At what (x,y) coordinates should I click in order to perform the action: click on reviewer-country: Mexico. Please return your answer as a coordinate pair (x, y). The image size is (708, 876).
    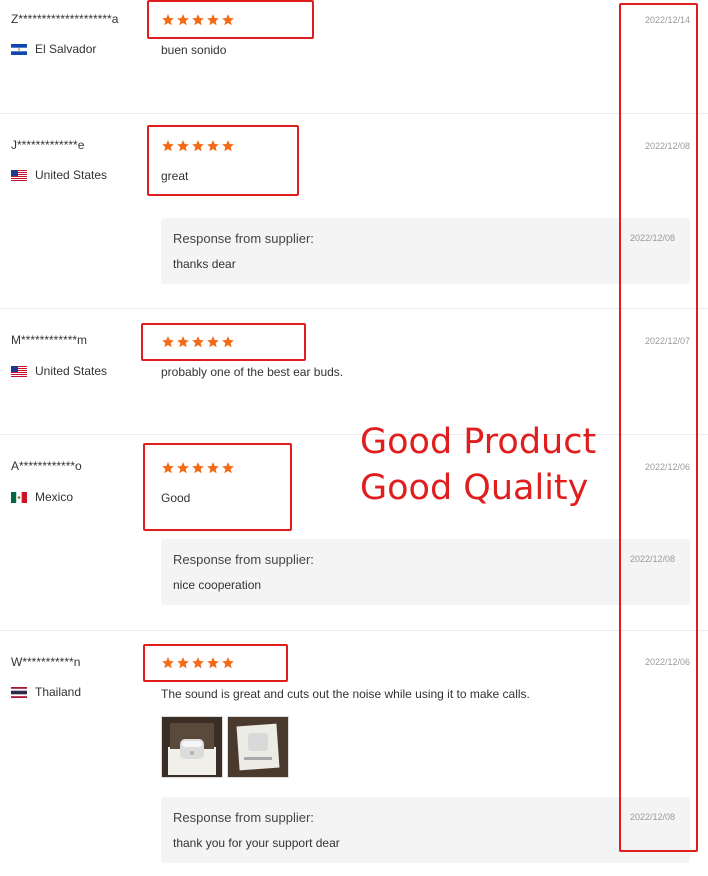
    Looking at the image, I should click on (42, 497).